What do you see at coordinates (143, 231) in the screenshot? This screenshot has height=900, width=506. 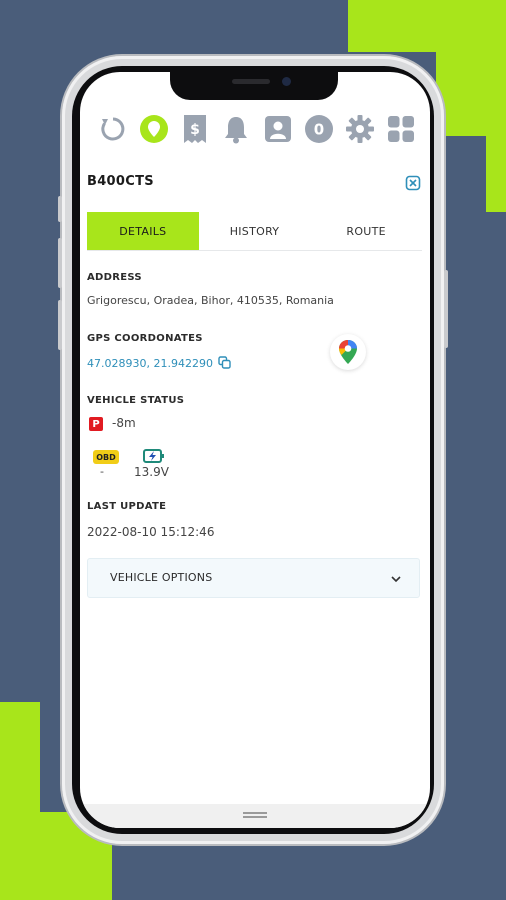 I see `tab-details: DETAILS` at bounding box center [143, 231].